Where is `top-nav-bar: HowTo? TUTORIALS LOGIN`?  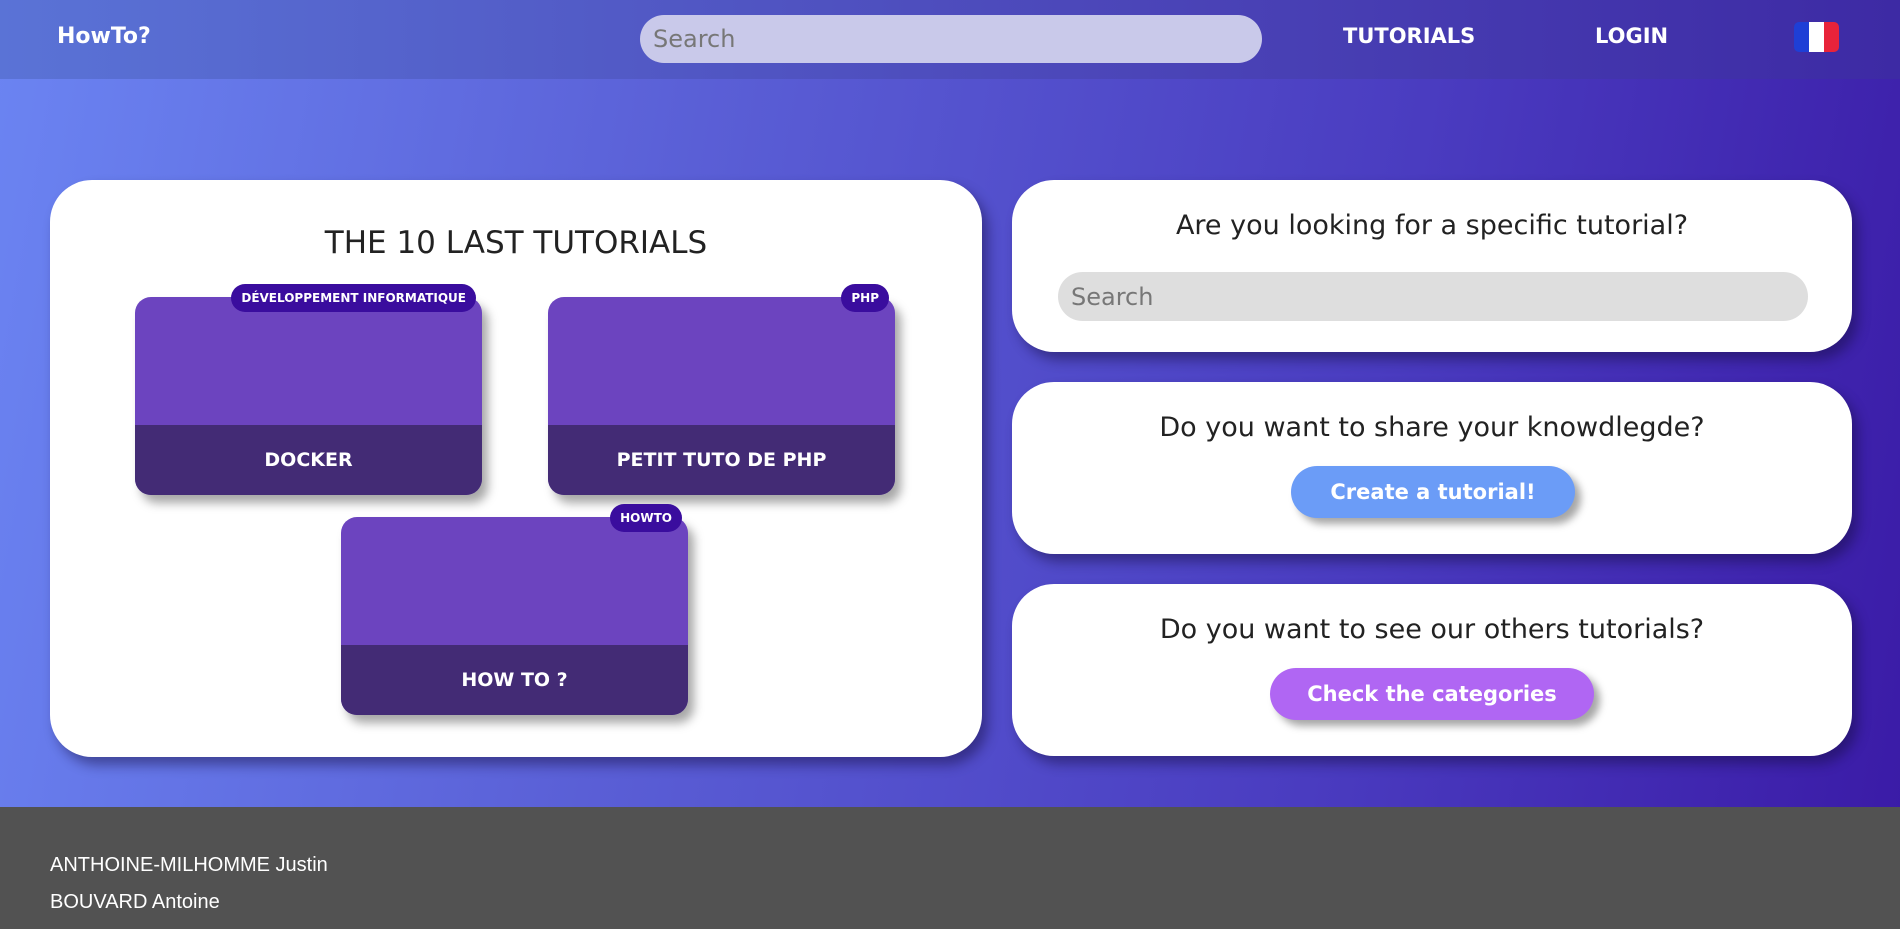
top-nav-bar: HowTo? TUTORIALS LOGIN is located at coordinates (950, 39).